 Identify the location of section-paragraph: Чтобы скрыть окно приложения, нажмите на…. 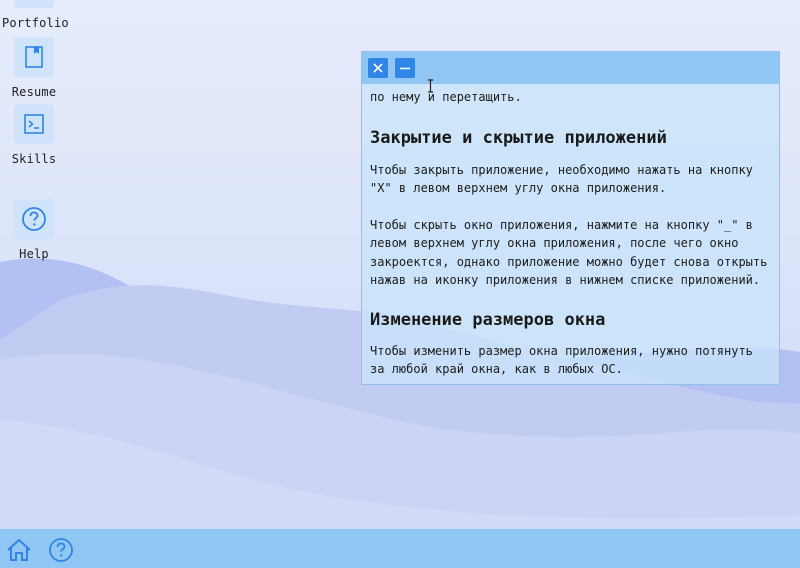
(569, 252).